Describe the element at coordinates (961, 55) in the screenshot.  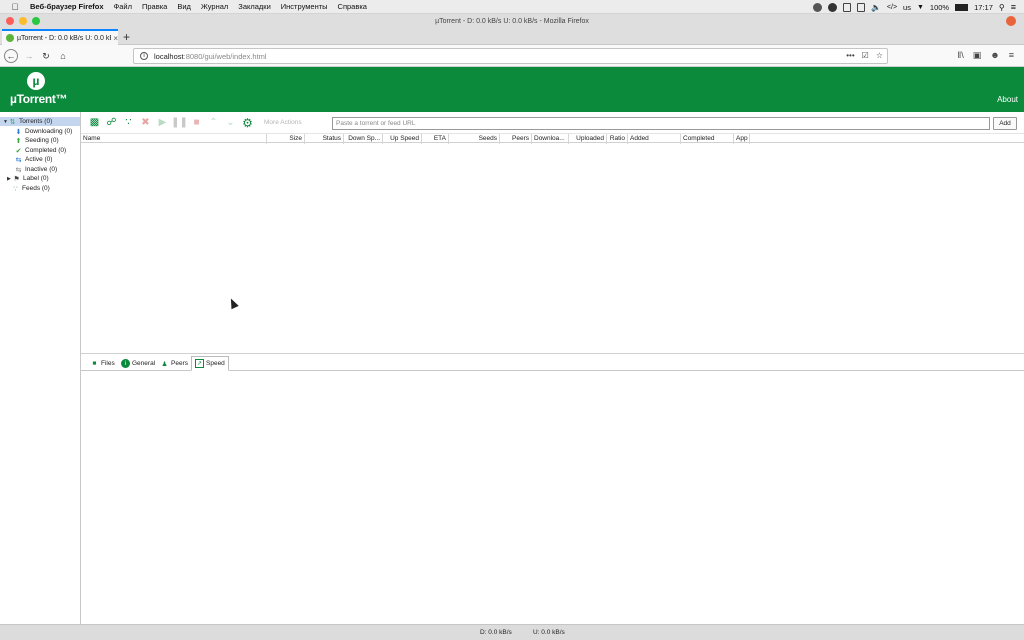
I see `library-icon: ‖\` at that location.